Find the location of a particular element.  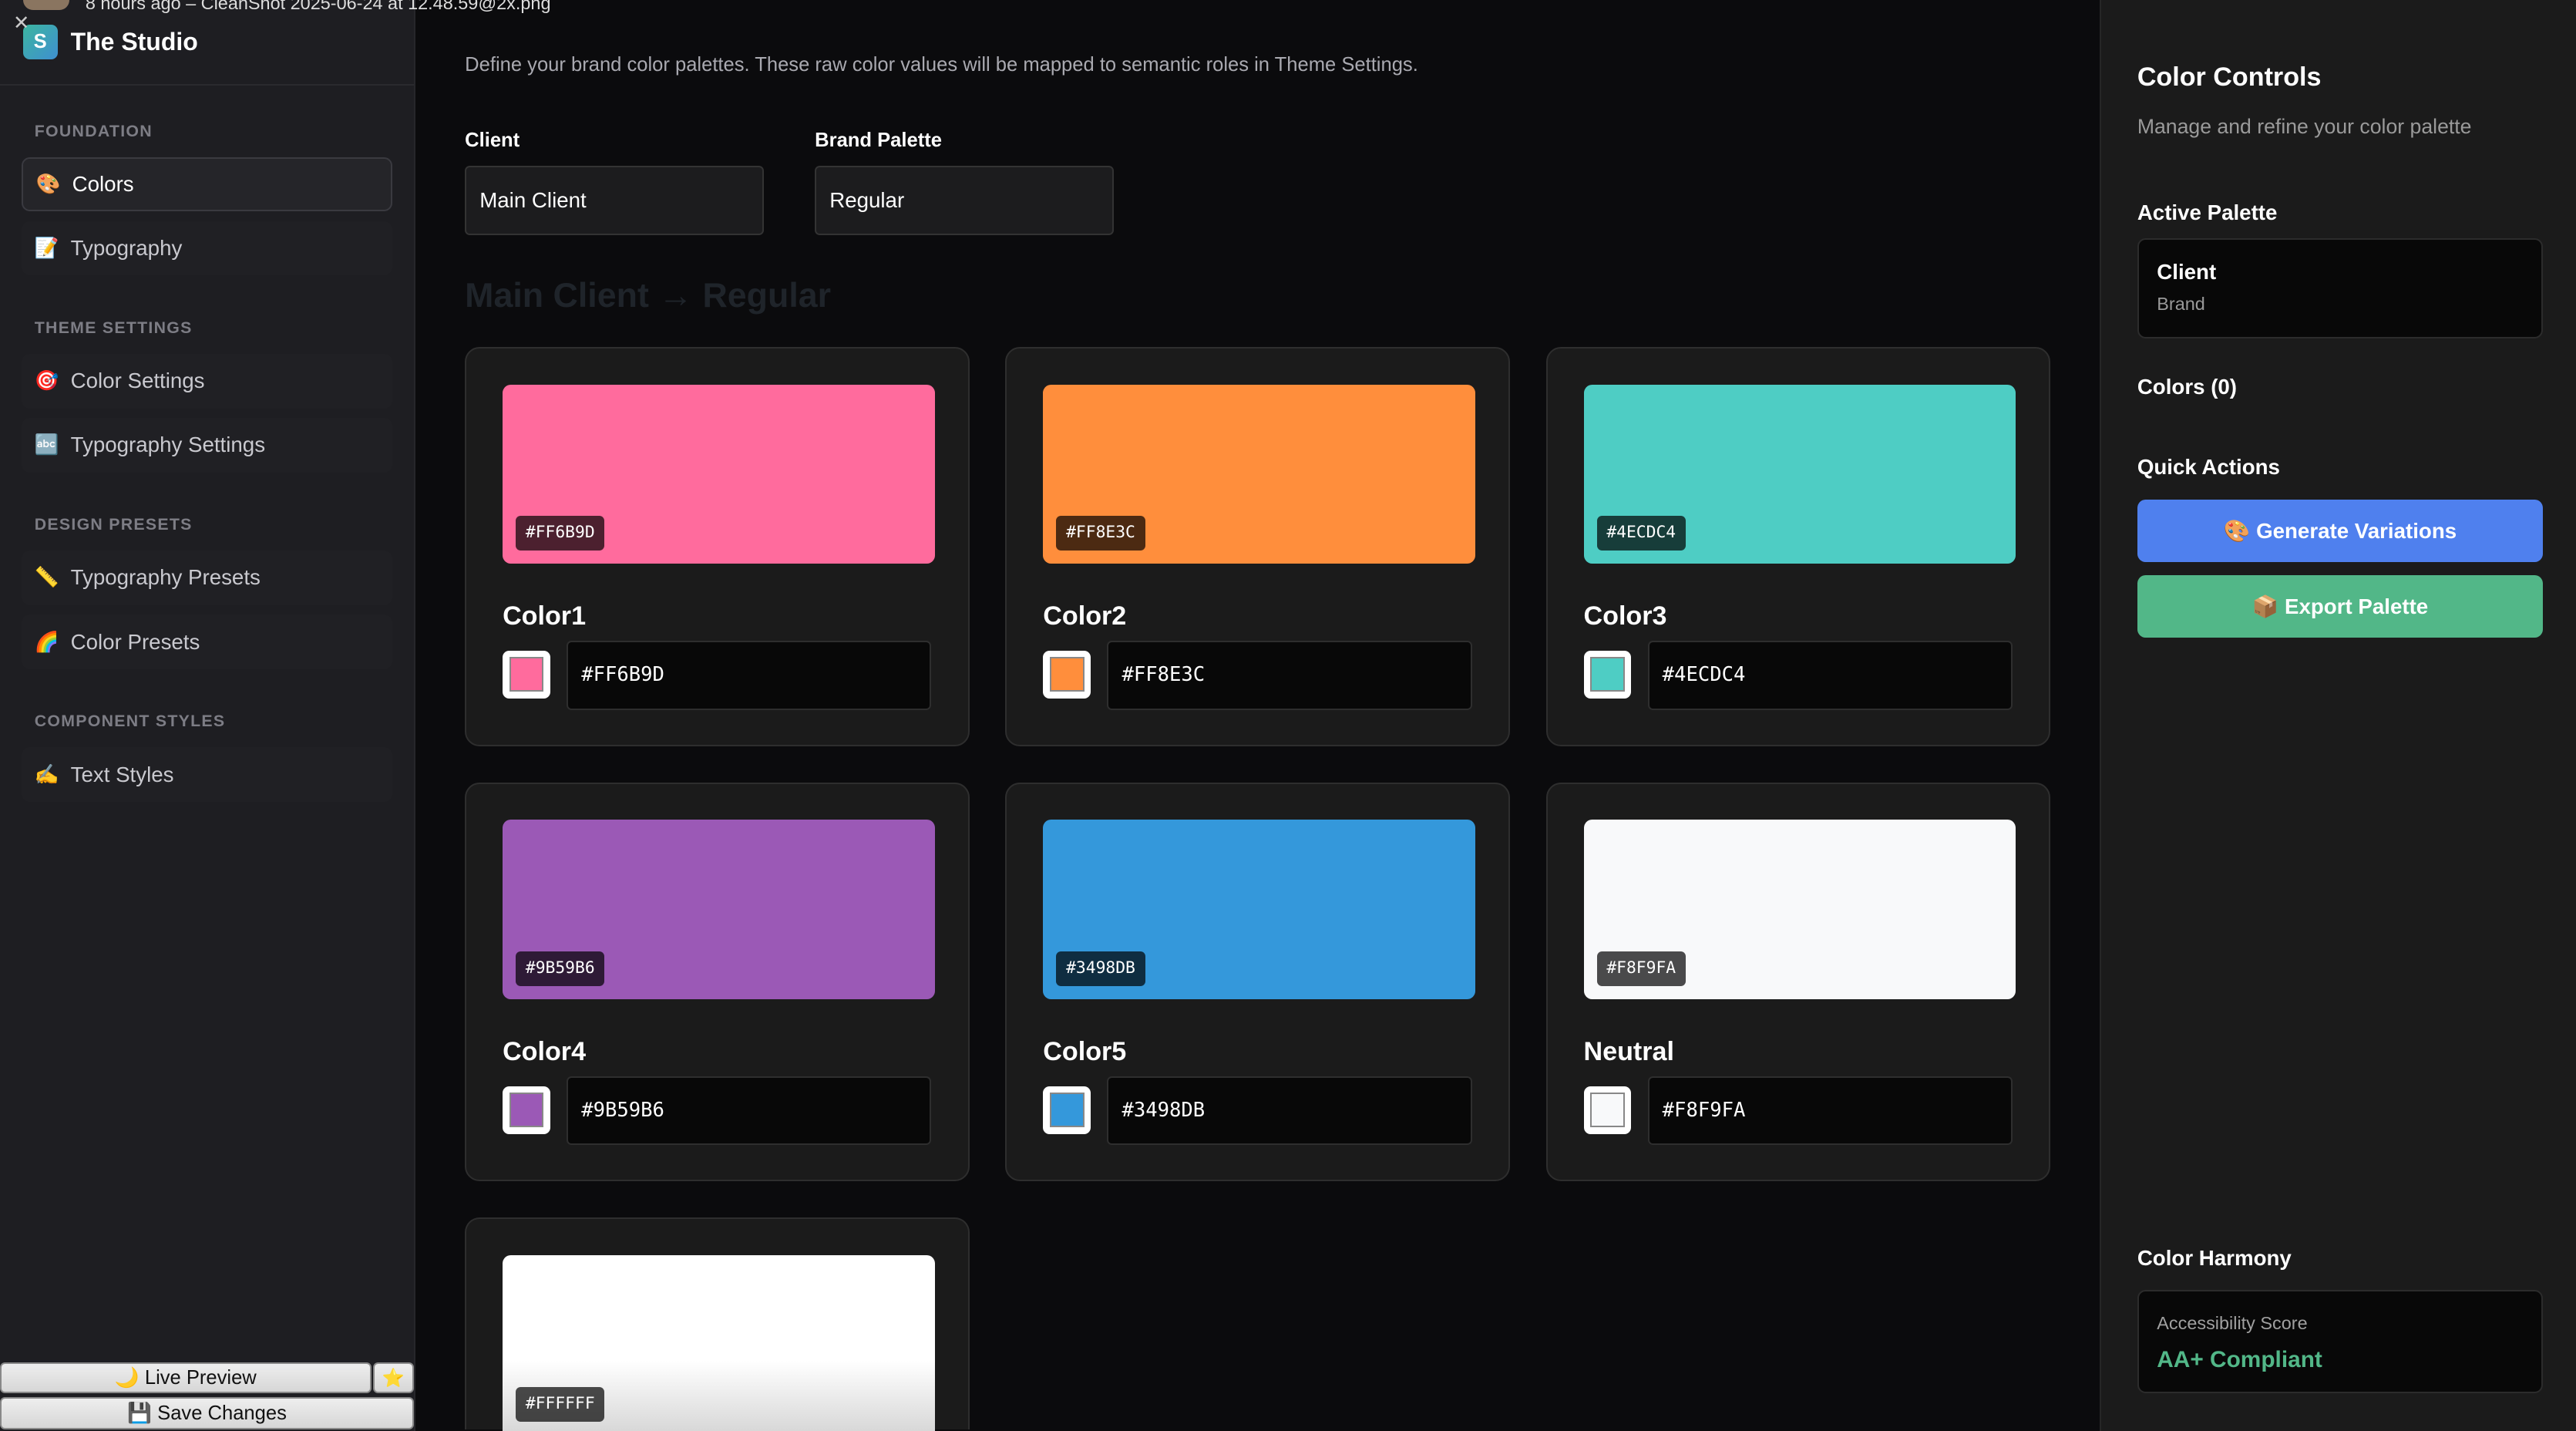

sidebar-item-color-presets: 🌈 Color Presets is located at coordinates (207, 641).